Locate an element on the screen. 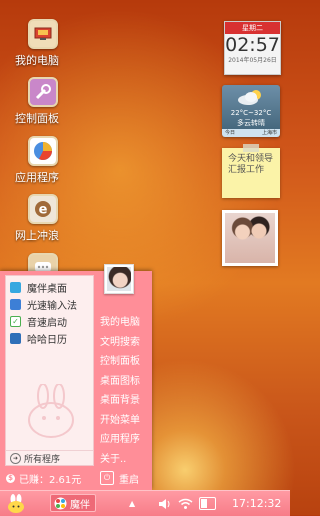  earned-status: $ 已赚：2.61元 is located at coordinates (43, 478).